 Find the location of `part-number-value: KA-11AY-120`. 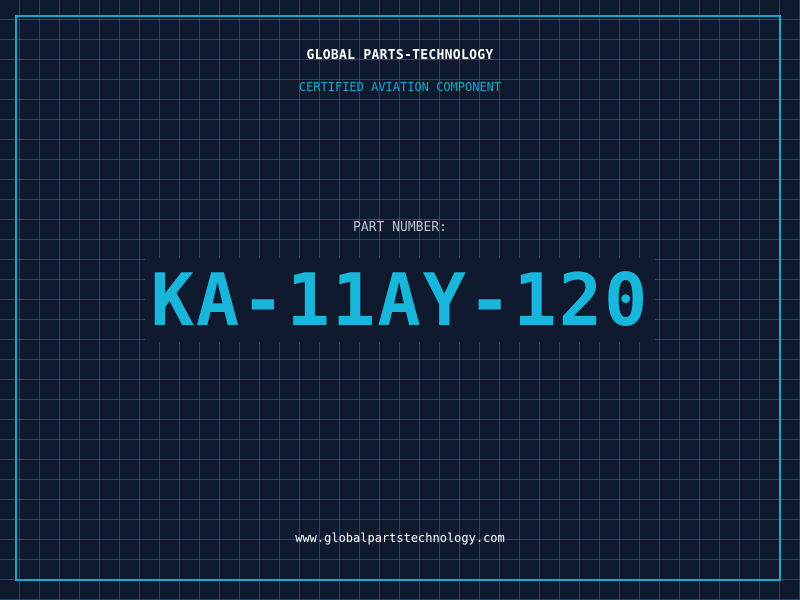

part-number-value: KA-11AY-120 is located at coordinates (400, 300).